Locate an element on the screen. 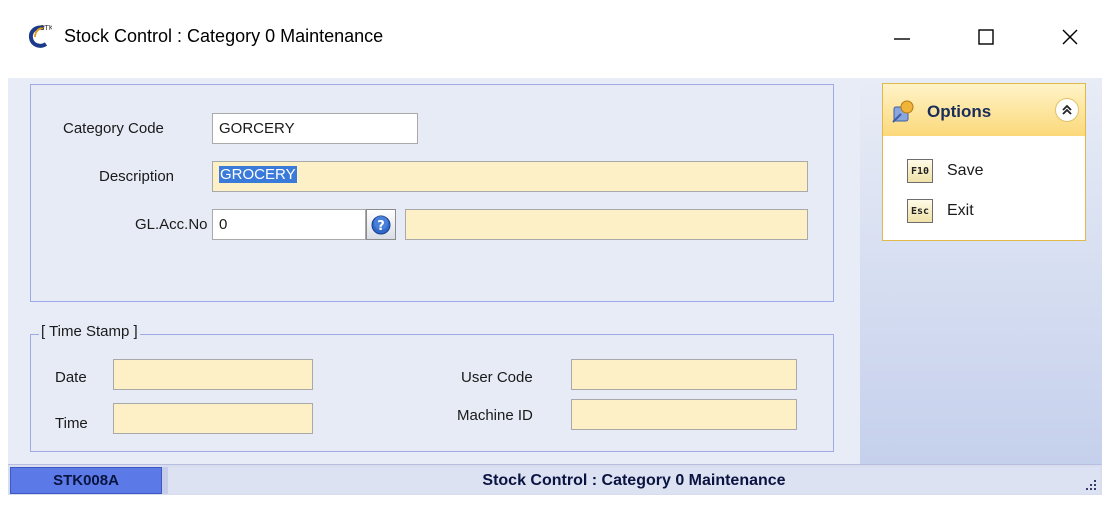 This screenshot has width=1110, height=506. options-title: Options is located at coordinates (959, 111).